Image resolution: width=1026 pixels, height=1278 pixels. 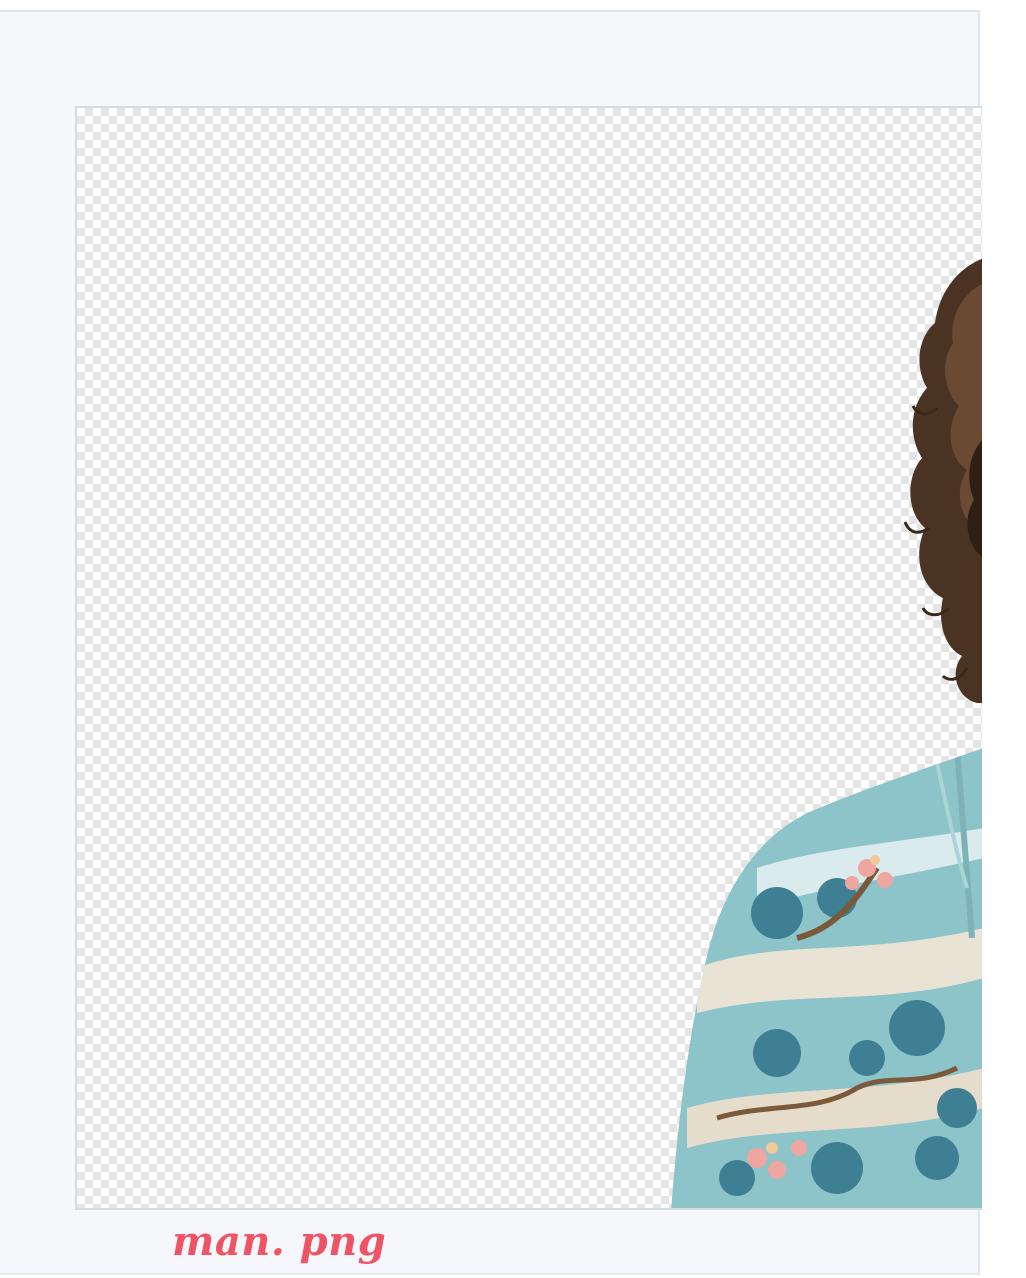 What do you see at coordinates (1004, 639) in the screenshot?
I see `window-edge` at bounding box center [1004, 639].